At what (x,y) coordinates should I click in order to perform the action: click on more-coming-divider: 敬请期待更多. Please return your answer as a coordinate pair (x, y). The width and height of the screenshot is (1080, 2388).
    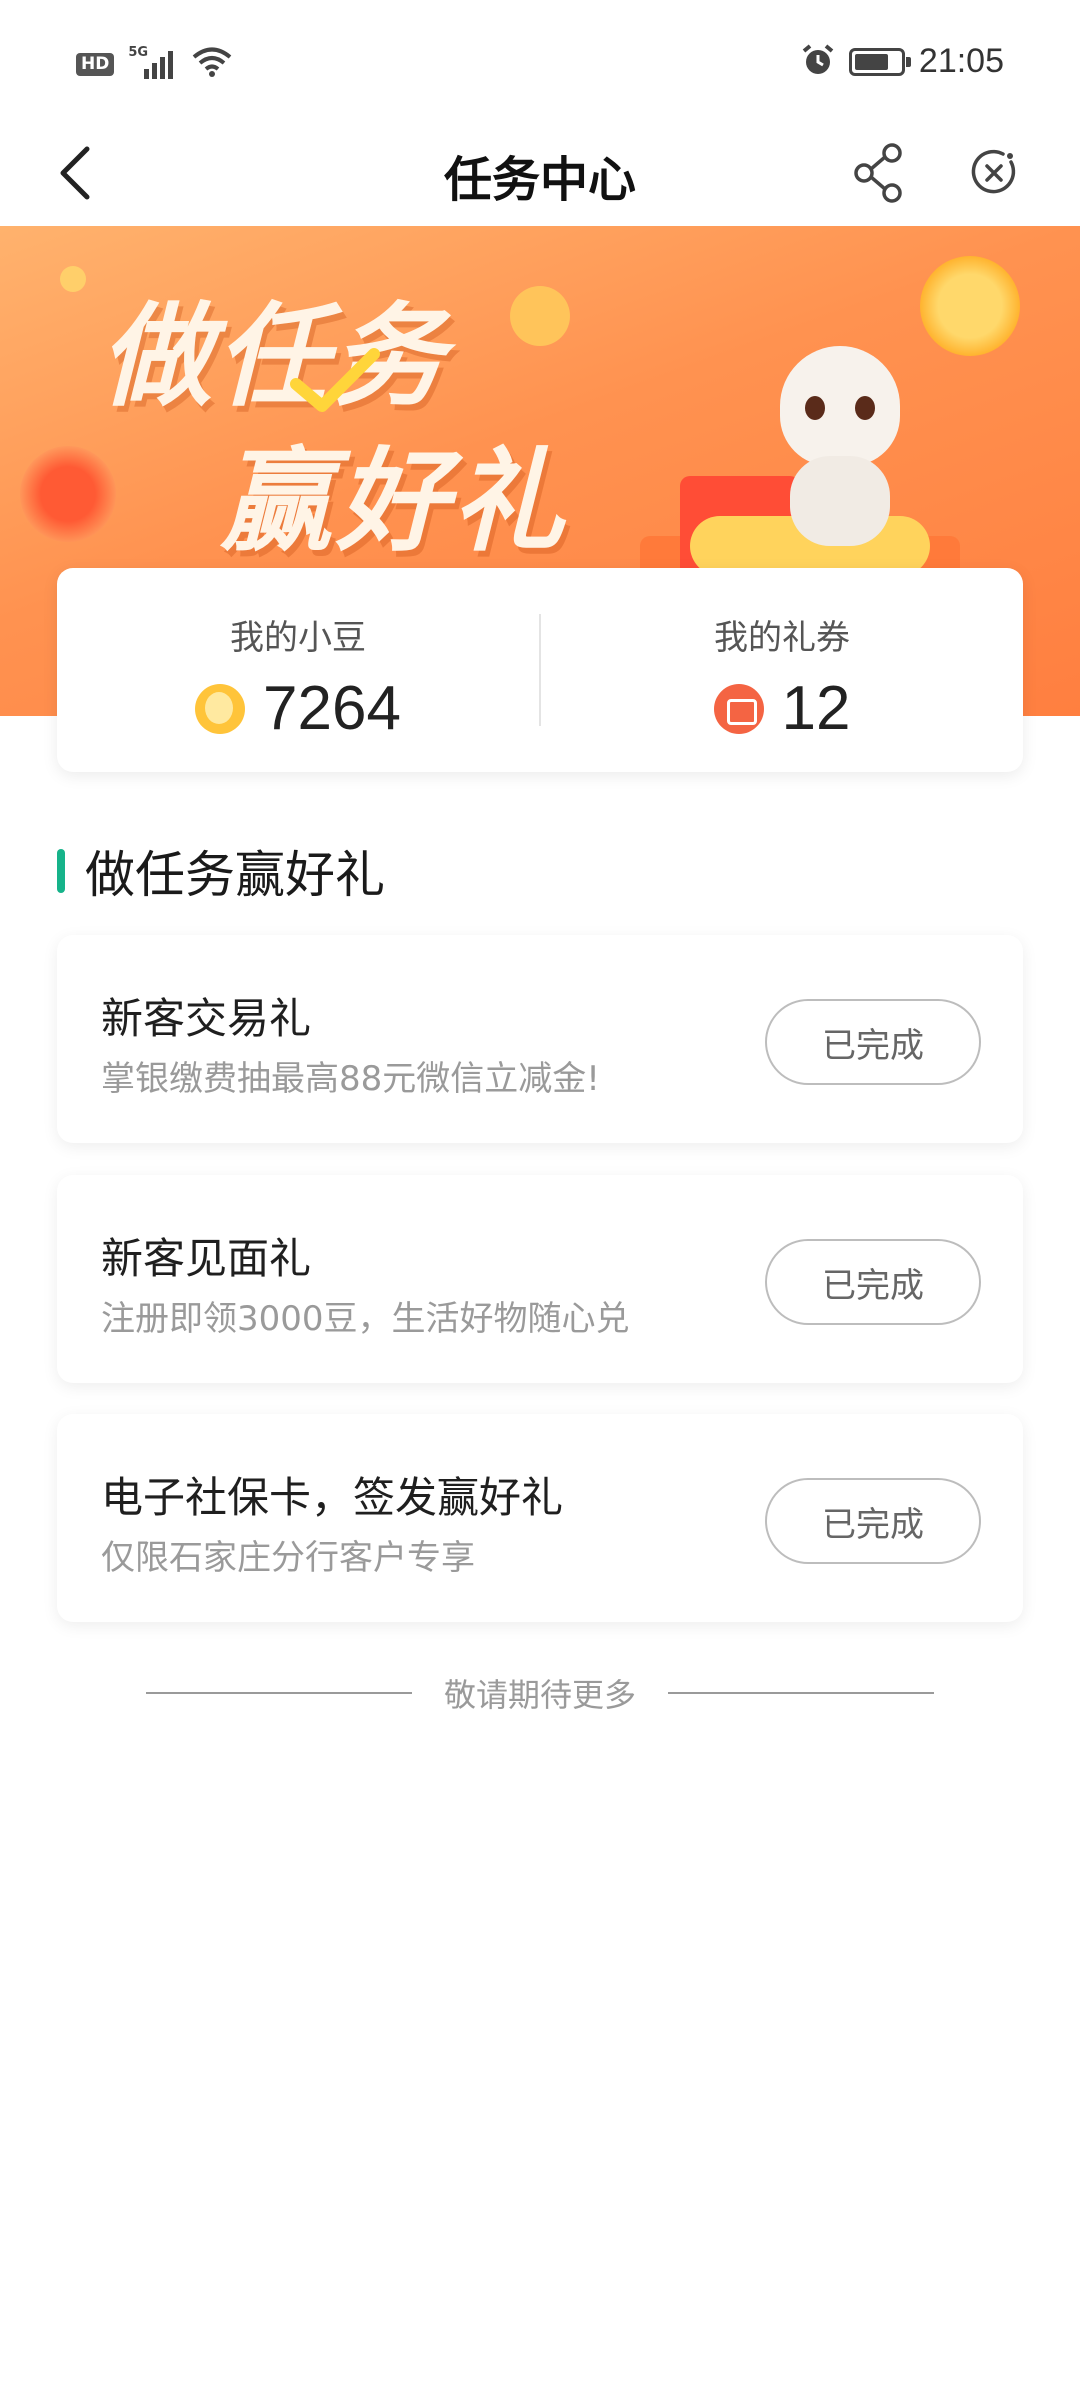
    Looking at the image, I should click on (540, 1693).